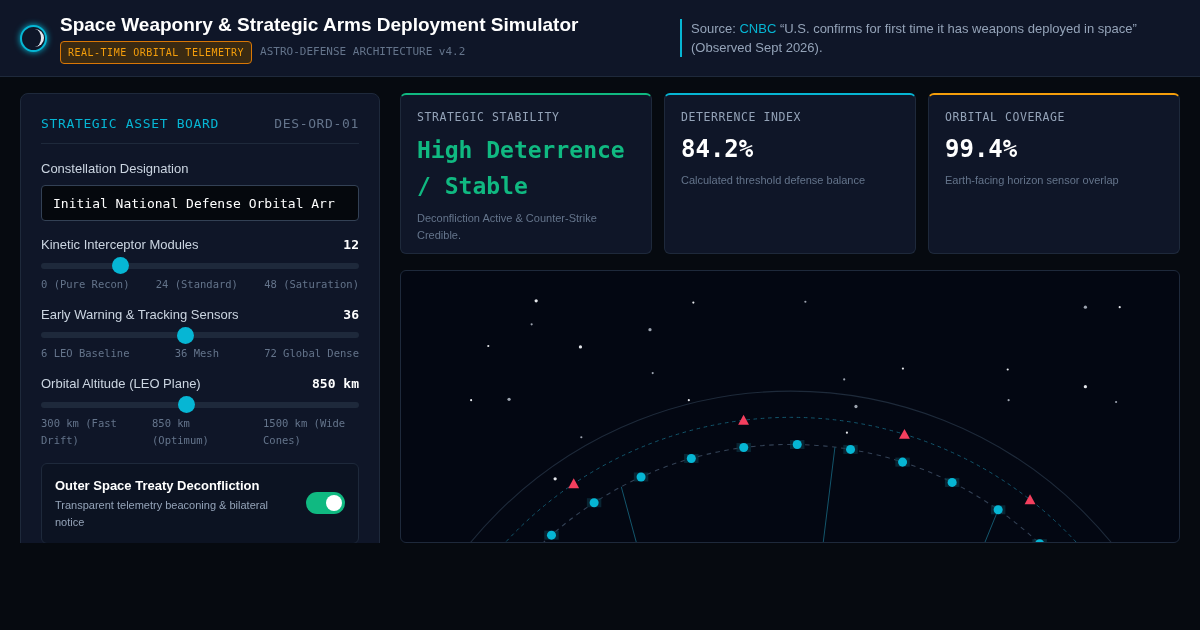 Image resolution: width=1200 pixels, height=630 pixels. I want to click on metric-note: Calculated threshold defense balance, so click(774, 181).